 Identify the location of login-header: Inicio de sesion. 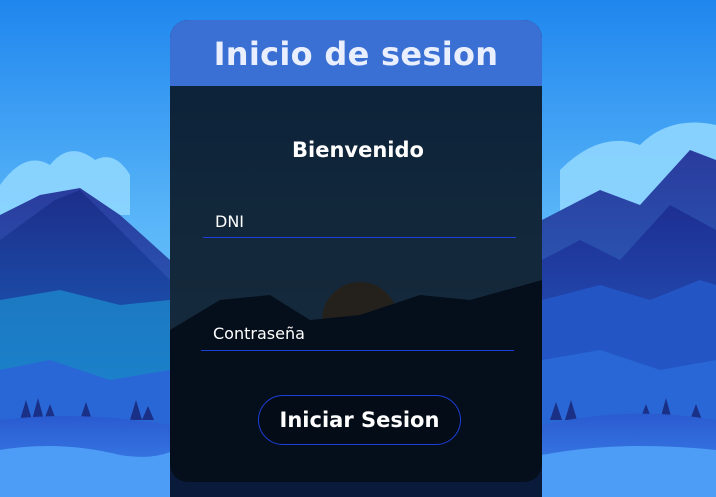
(356, 53).